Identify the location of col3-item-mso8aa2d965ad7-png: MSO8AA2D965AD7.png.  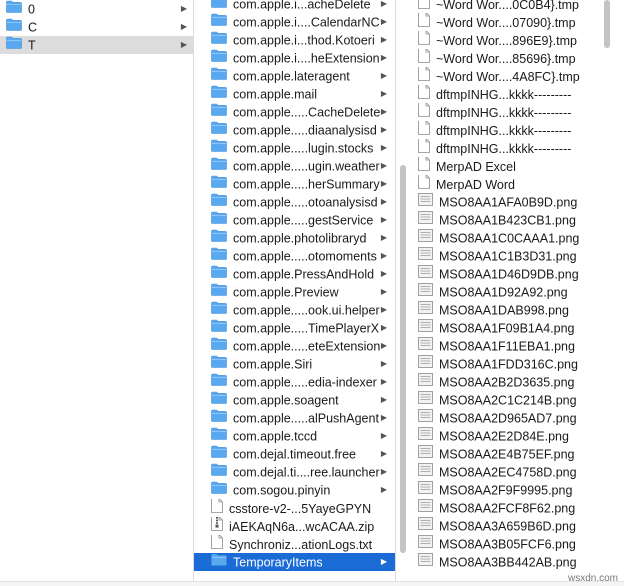
(510, 418).